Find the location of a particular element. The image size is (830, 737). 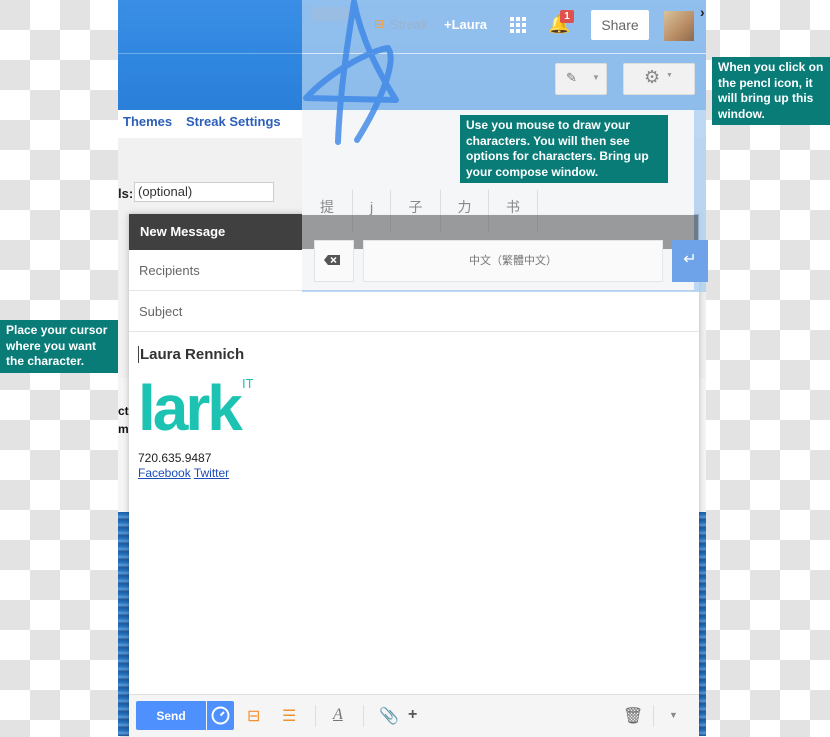

lark-logo-sup: IT is located at coordinates (248, 383).